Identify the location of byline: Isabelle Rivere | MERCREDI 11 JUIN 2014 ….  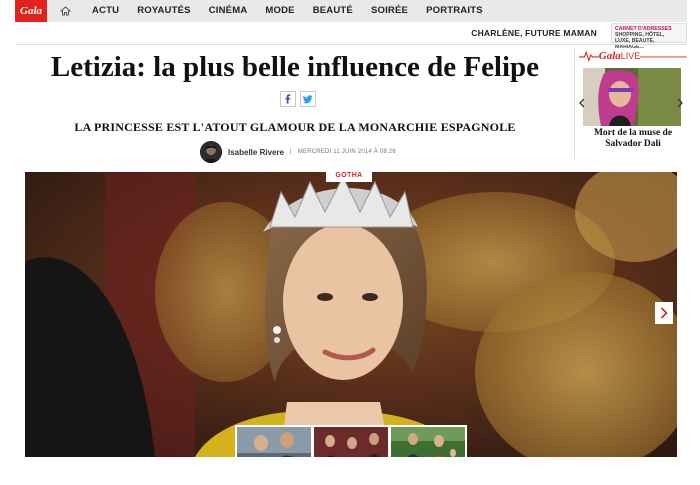
(298, 152).